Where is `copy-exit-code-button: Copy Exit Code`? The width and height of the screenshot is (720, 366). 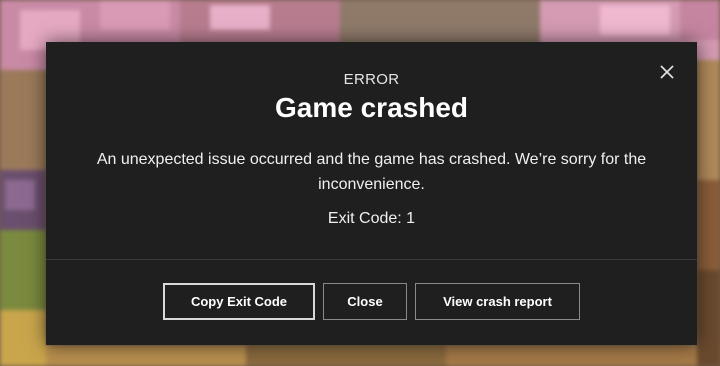 copy-exit-code-button: Copy Exit Code is located at coordinates (239, 301).